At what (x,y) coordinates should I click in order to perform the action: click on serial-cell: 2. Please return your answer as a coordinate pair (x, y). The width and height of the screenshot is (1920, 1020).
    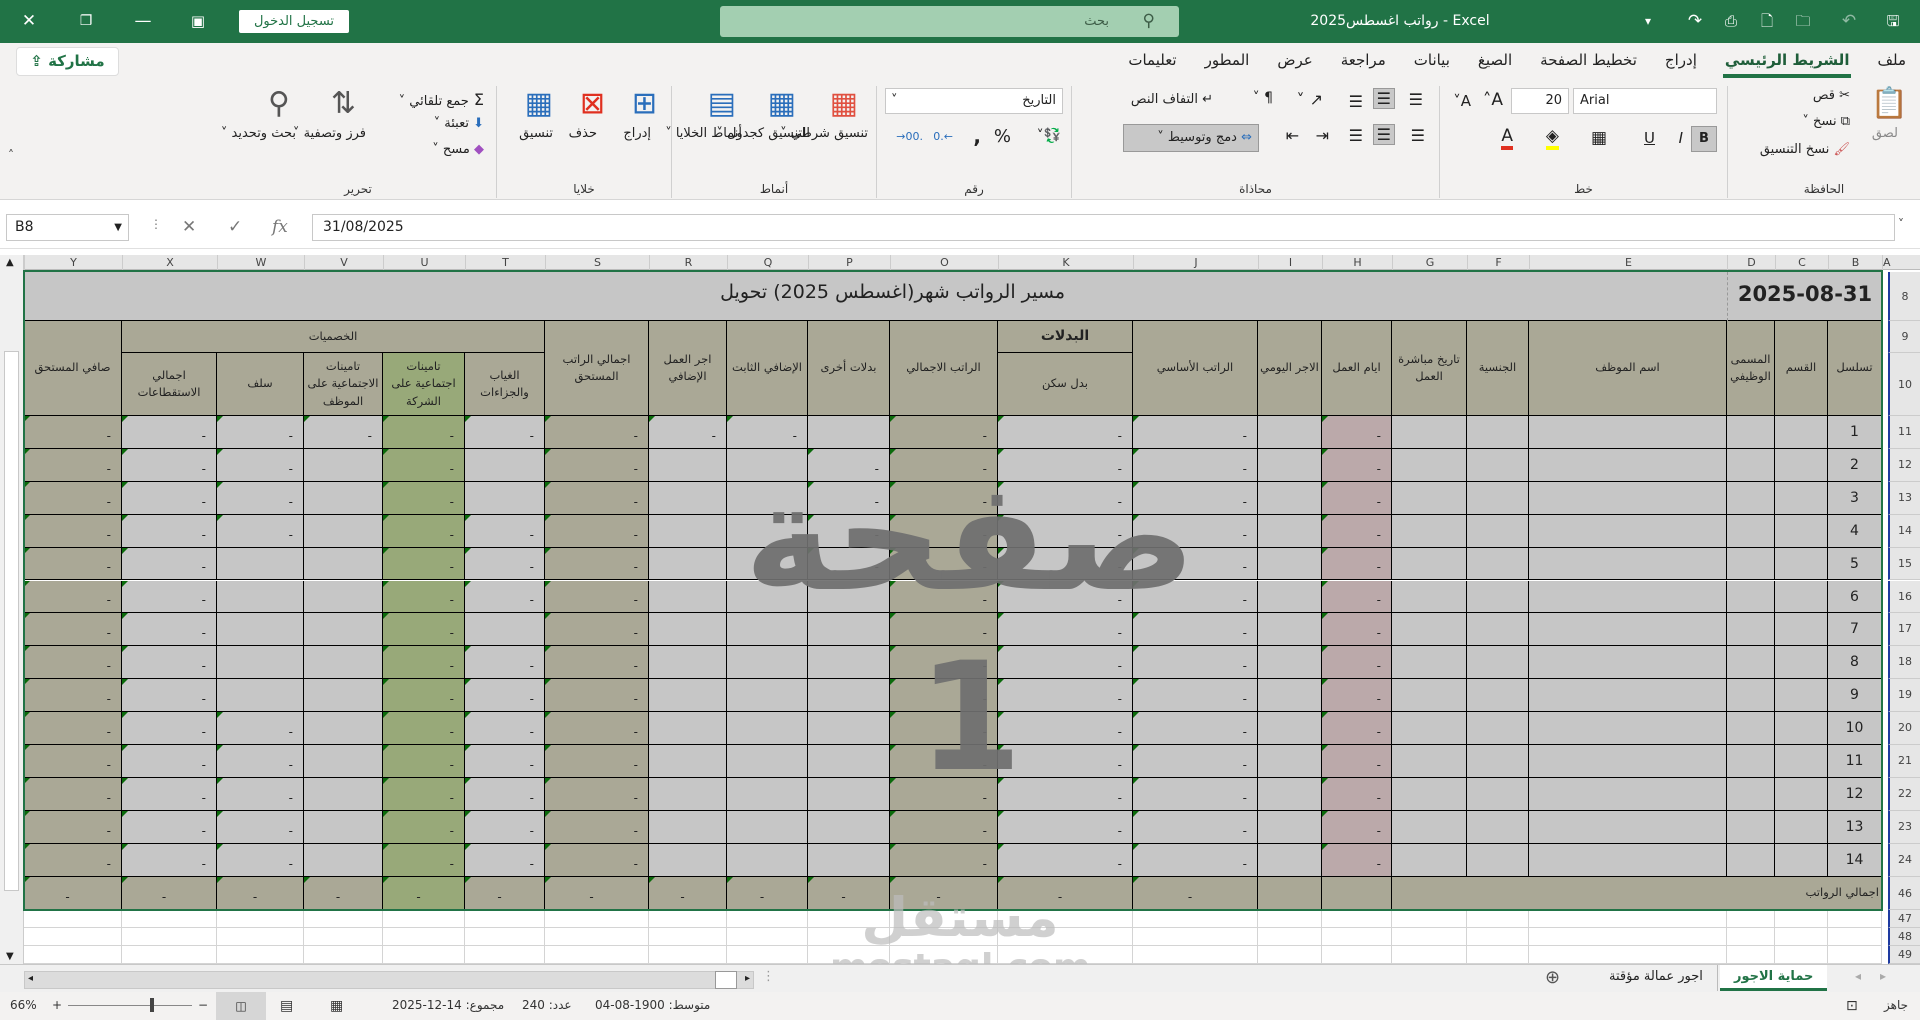
    Looking at the image, I should click on (1855, 465).